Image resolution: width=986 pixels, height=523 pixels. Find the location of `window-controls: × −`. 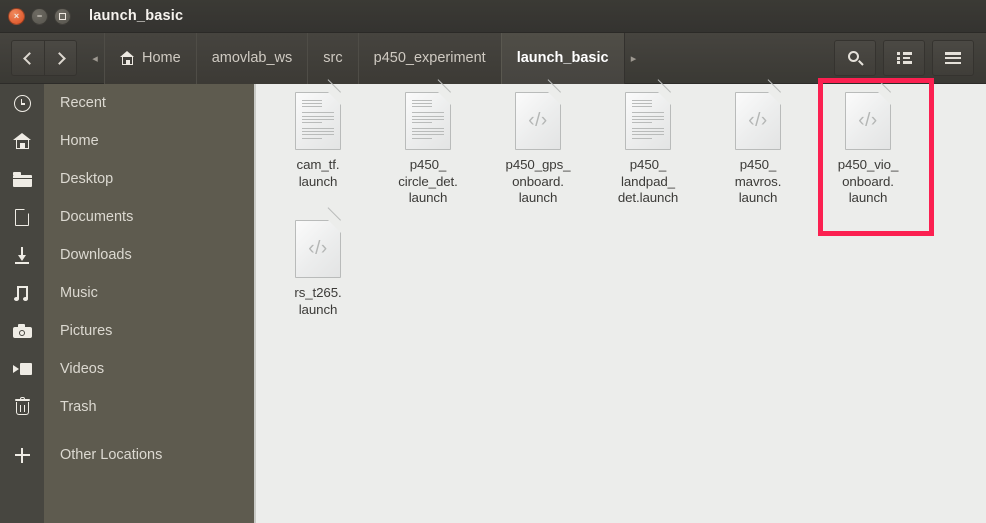

window-controls: × − is located at coordinates (35, 16).